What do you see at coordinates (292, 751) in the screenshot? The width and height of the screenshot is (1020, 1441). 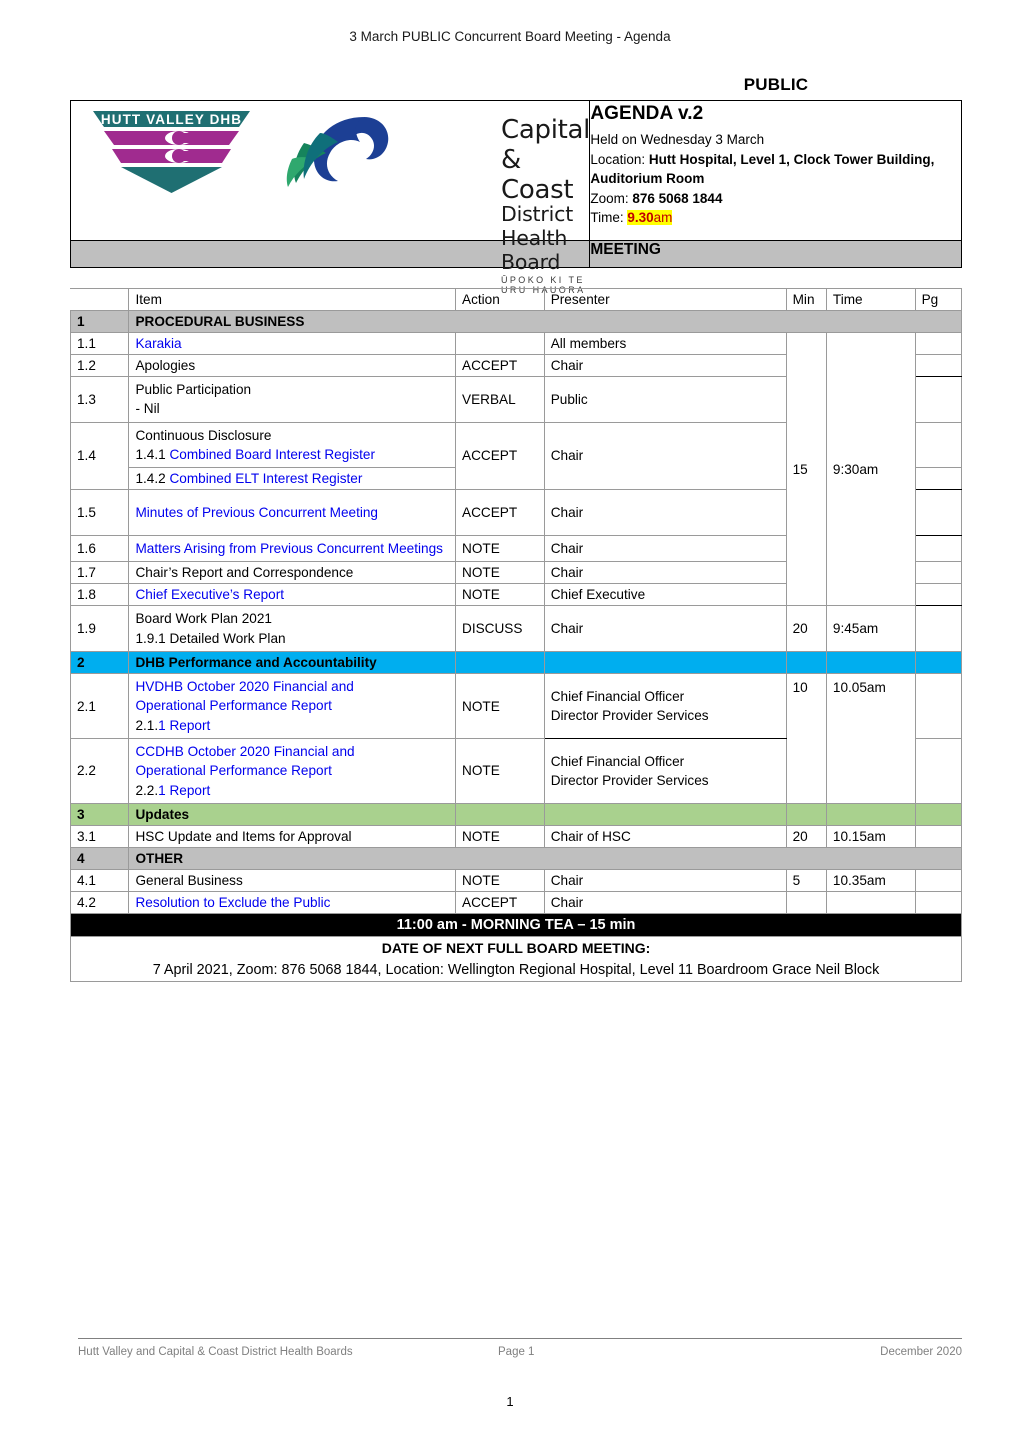 I see `row-2-2-item-line1: CCDHB October 2020 Financial and` at bounding box center [292, 751].